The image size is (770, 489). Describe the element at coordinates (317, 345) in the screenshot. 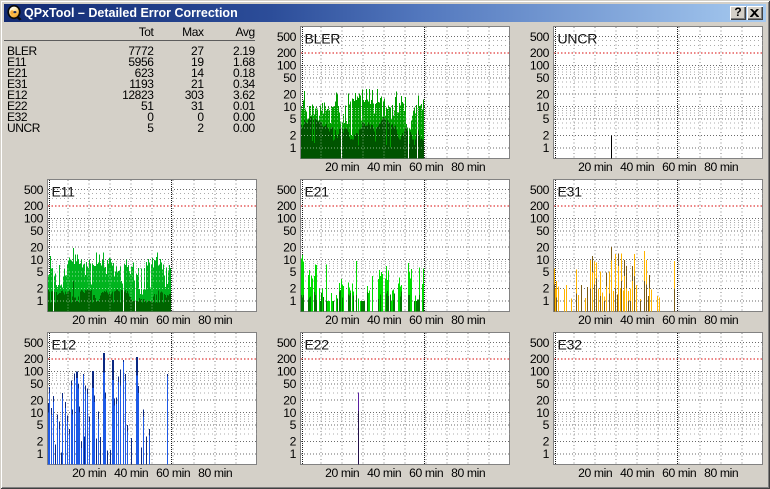

I see `svg-text: E22` at that location.